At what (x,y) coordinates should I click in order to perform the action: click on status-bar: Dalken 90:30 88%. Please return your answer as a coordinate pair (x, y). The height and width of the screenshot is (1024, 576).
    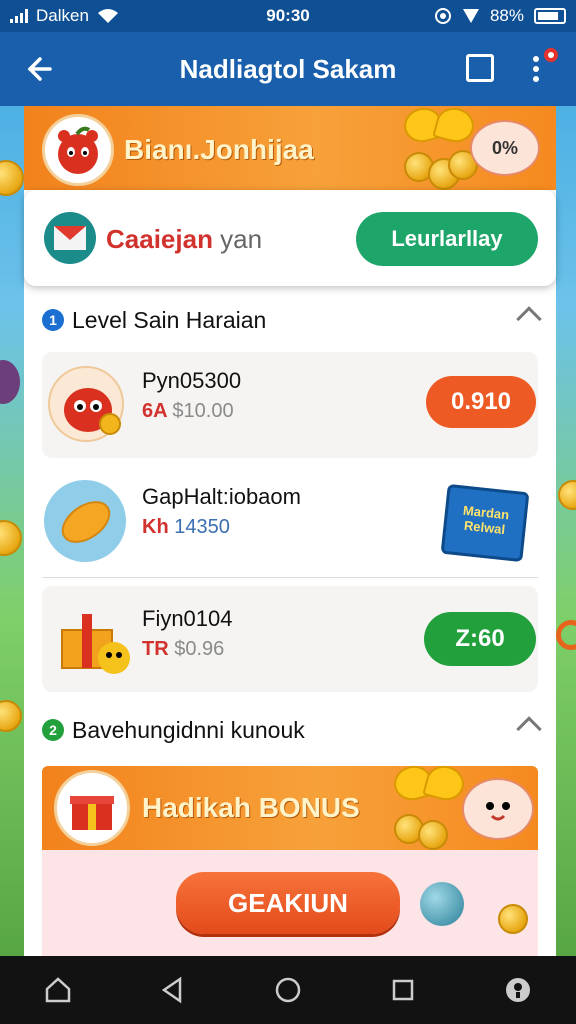
    Looking at the image, I should click on (288, 16).